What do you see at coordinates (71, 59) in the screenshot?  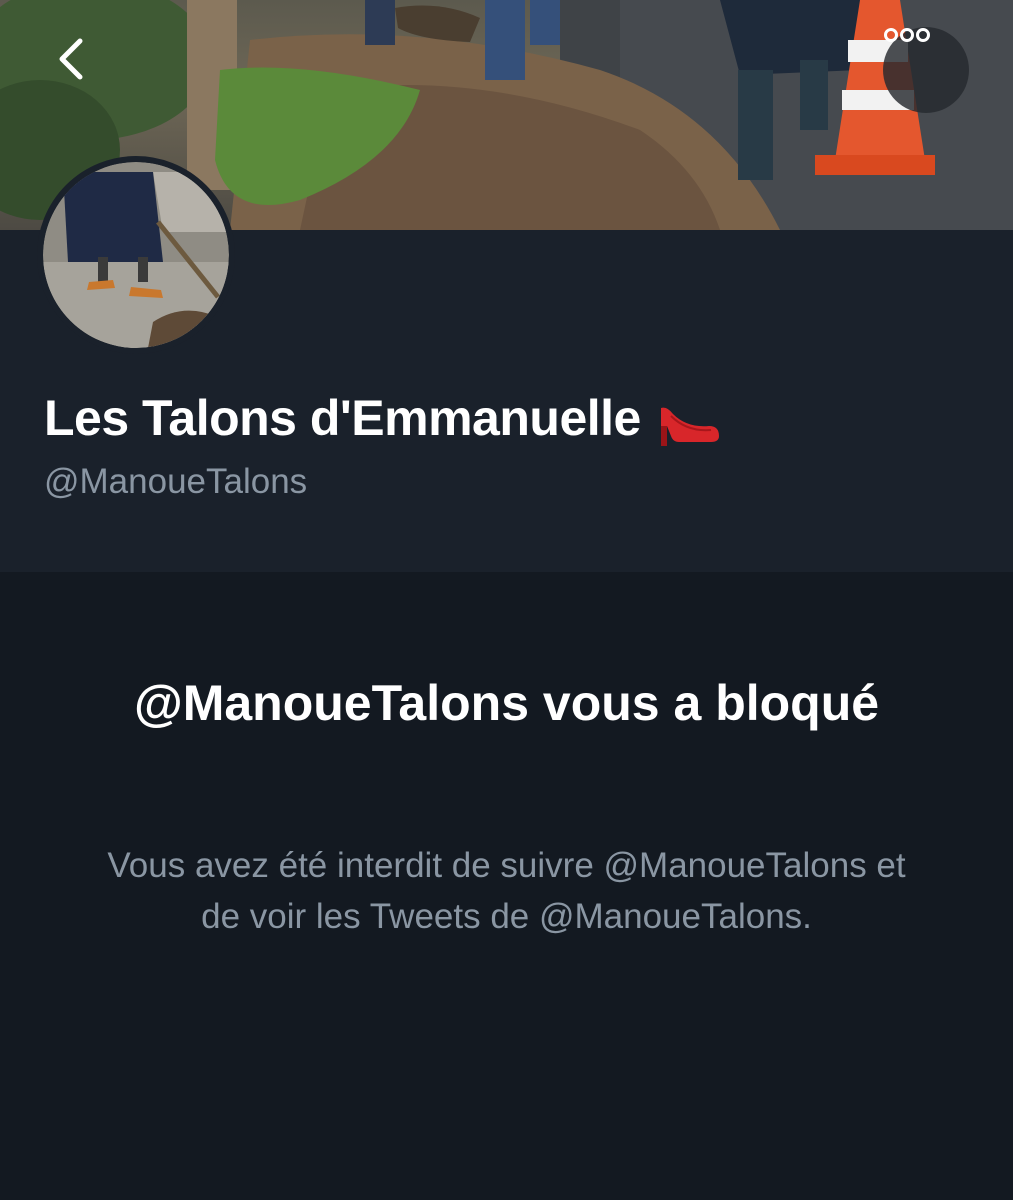 I see `chevron-left-icon` at bounding box center [71, 59].